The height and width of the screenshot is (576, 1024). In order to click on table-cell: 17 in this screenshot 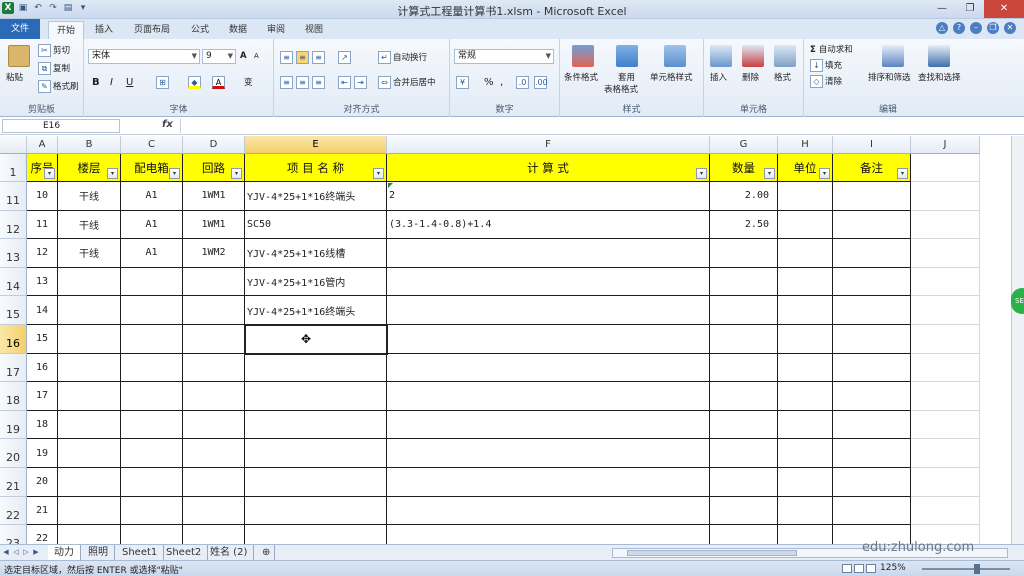, I will do `click(42, 396)`.